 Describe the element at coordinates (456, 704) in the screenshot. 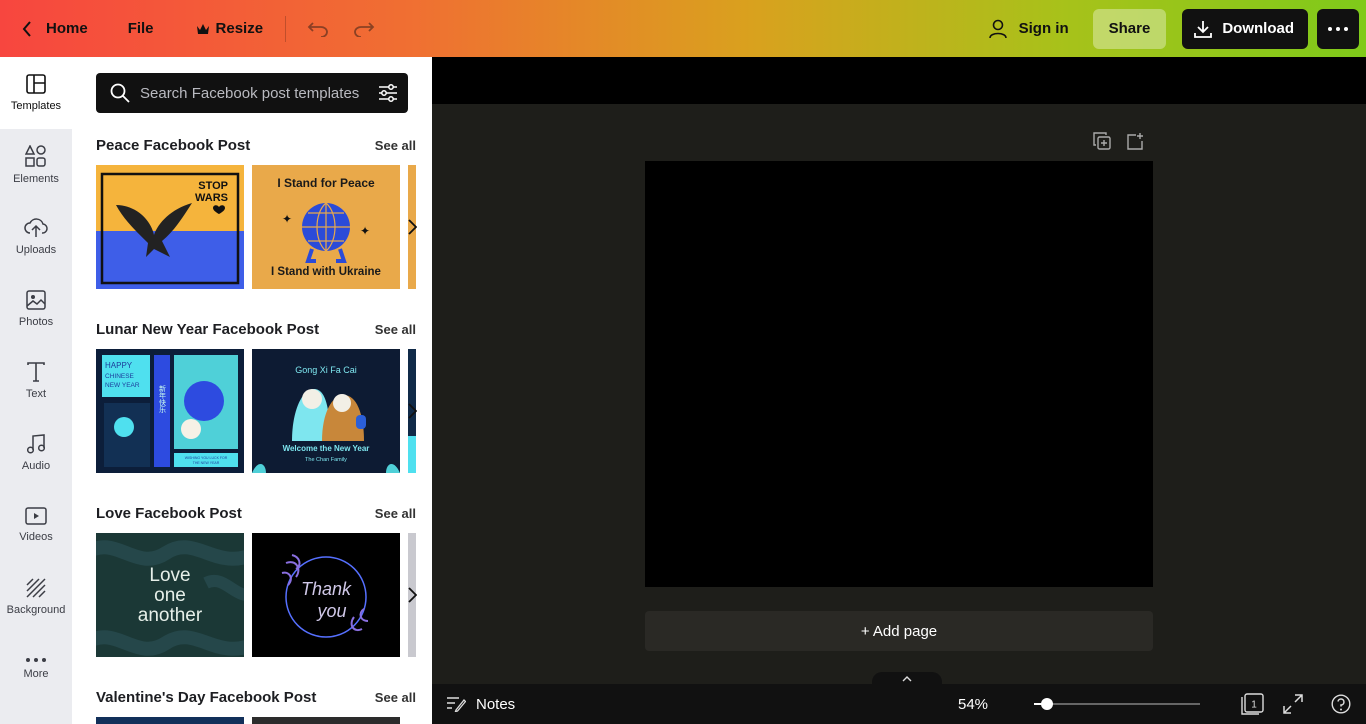

I see `notes-icon` at that location.